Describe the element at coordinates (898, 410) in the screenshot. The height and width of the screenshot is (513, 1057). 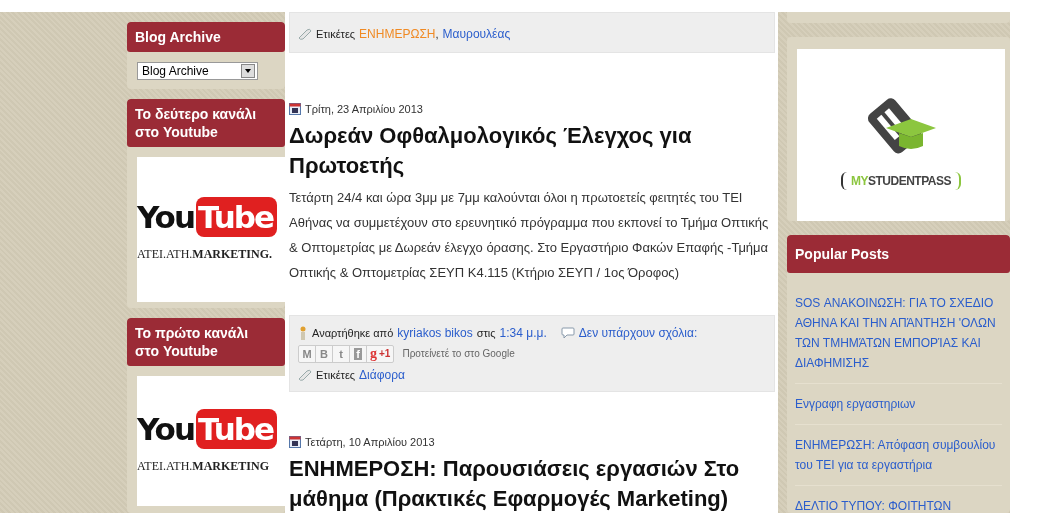
I see `popular-post-link: Ενγραφη εργαστηριων` at that location.